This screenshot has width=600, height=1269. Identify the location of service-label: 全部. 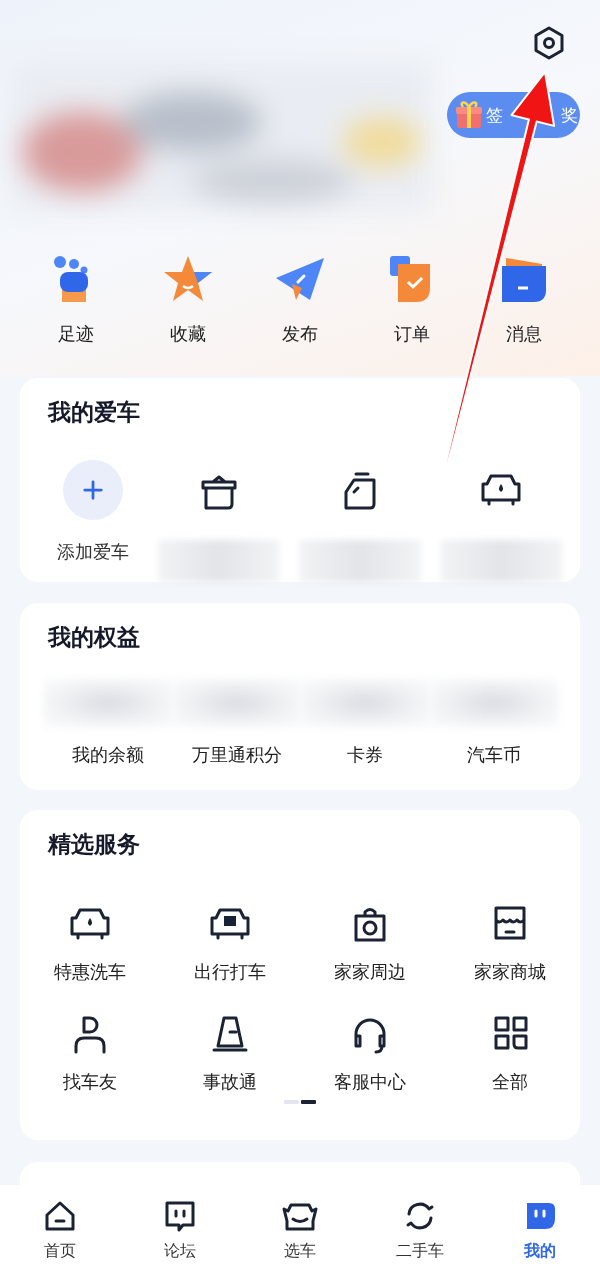
(510, 1082).